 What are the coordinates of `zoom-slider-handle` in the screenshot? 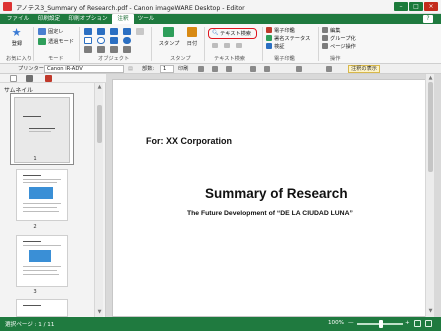 It's located at (381, 324).